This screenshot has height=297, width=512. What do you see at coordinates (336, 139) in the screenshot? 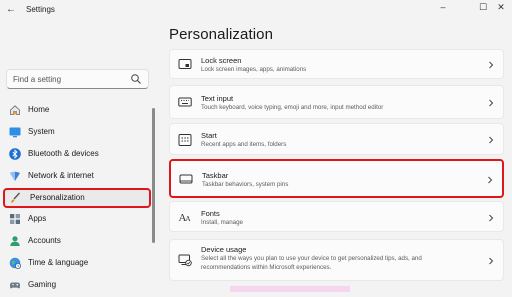
I see `settings-card-start: Start Recent apps and items, folders` at bounding box center [336, 139].